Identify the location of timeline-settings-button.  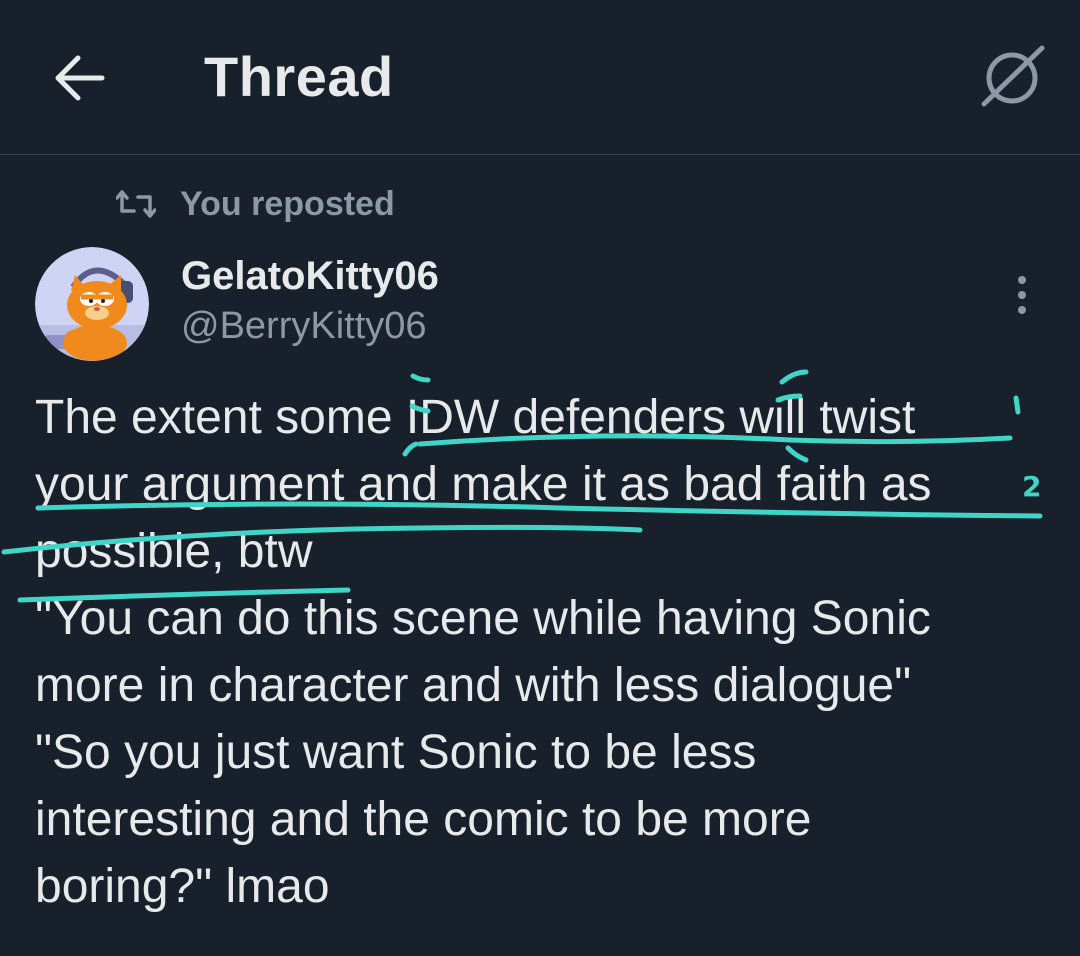
(1012, 77).